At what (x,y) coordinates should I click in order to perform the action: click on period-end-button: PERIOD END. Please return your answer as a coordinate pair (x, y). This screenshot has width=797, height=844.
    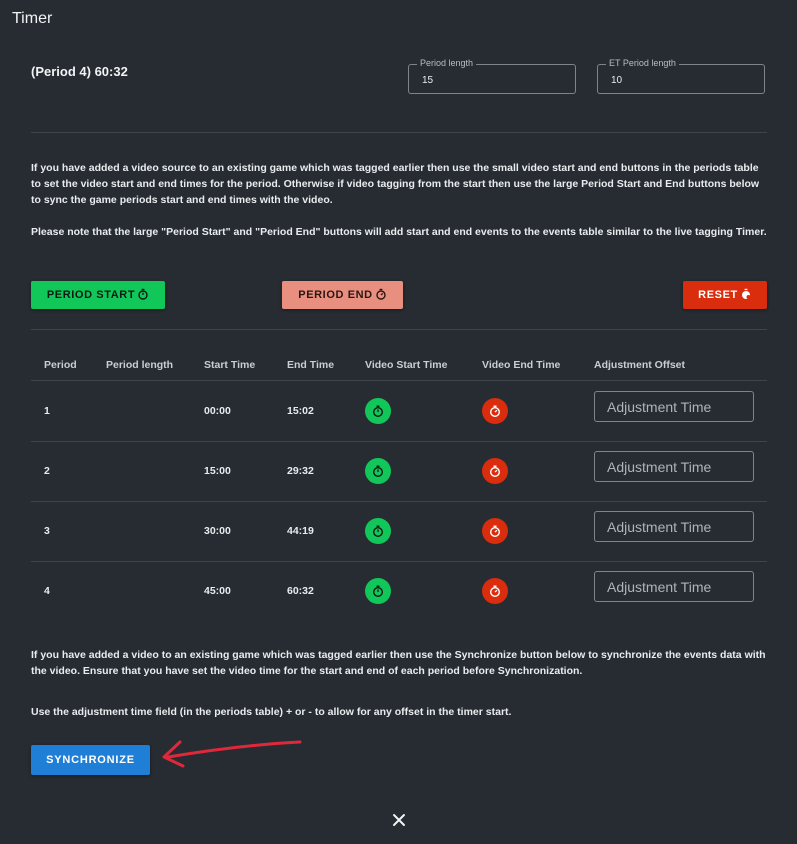
    Looking at the image, I should click on (342, 295).